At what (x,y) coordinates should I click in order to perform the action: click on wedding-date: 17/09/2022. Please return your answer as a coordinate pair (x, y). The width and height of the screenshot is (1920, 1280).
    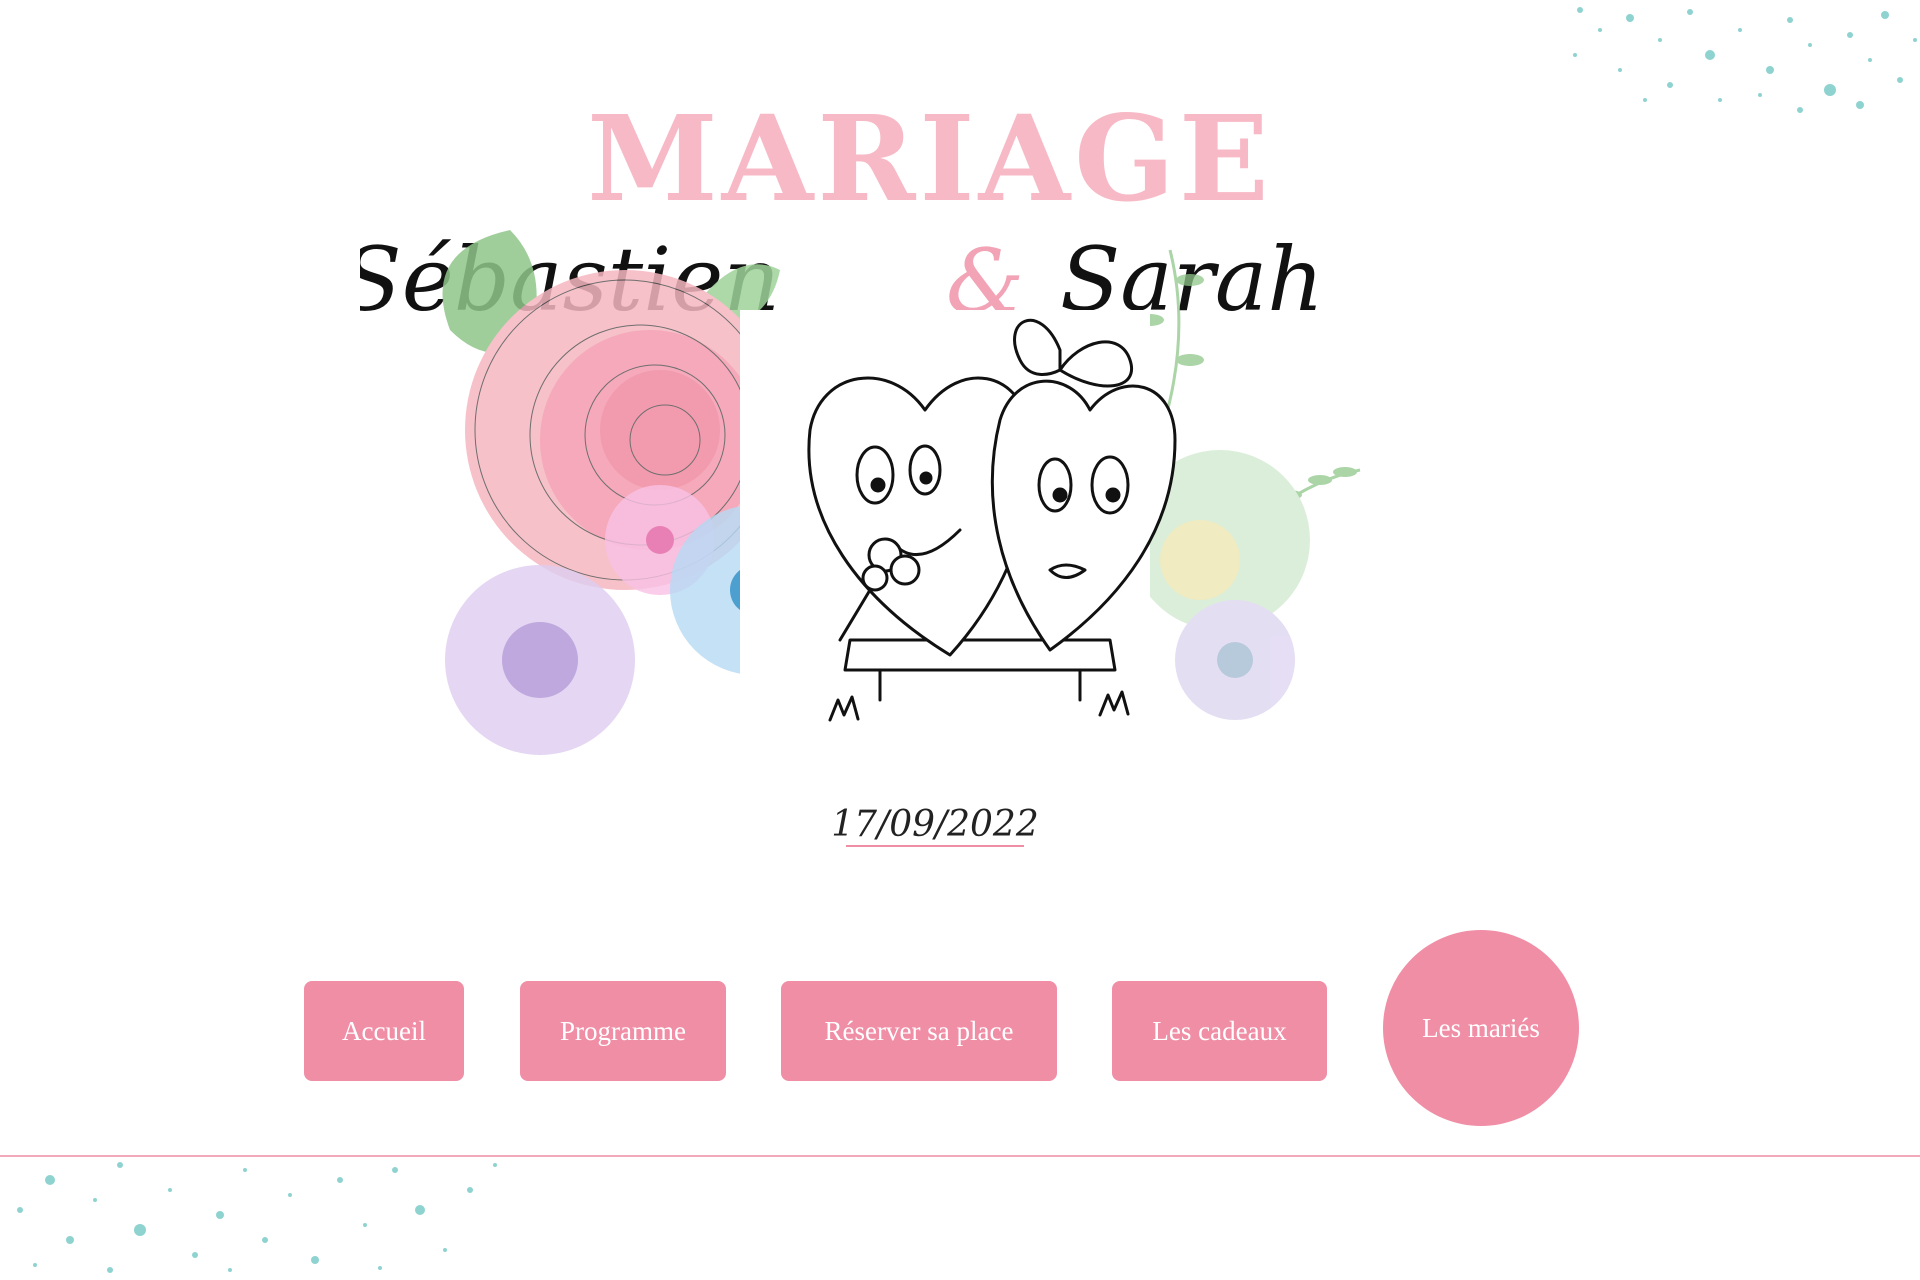
    Looking at the image, I should click on (935, 824).